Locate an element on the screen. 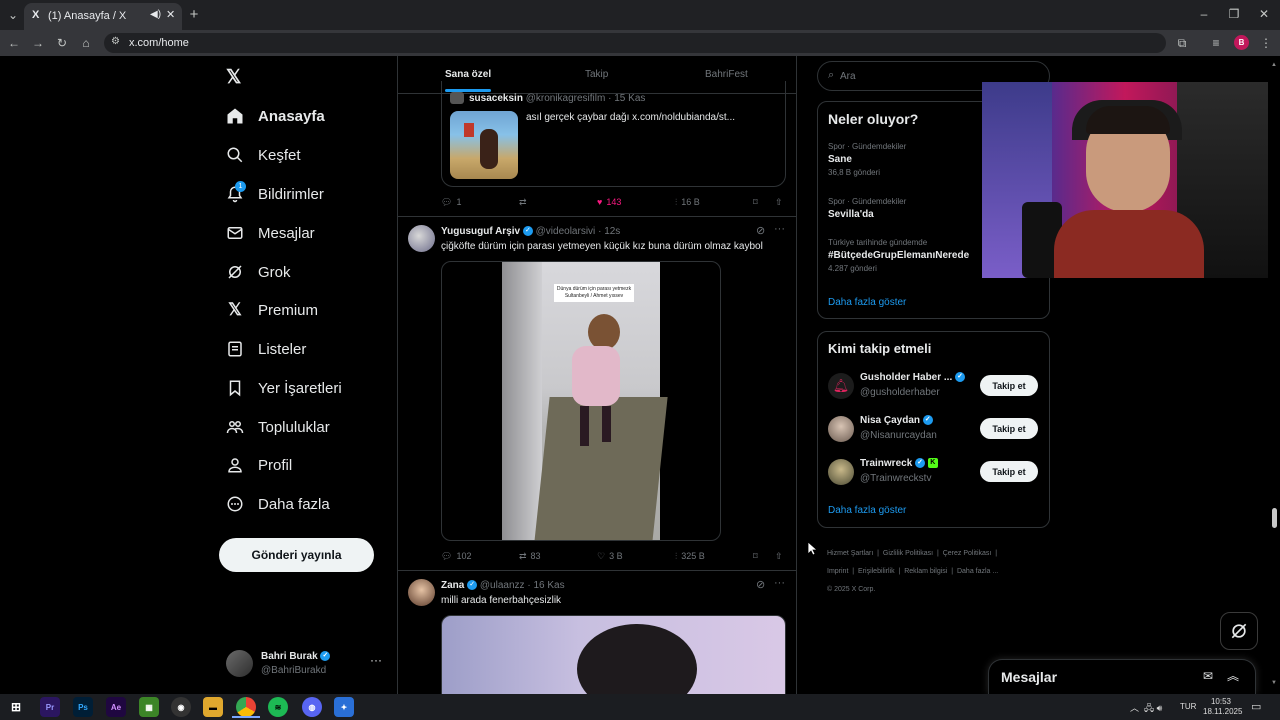 Image resolution: width=1280 pixels, height=720 pixels. reply-button: 💬︎ 1 is located at coordinates (451, 202).